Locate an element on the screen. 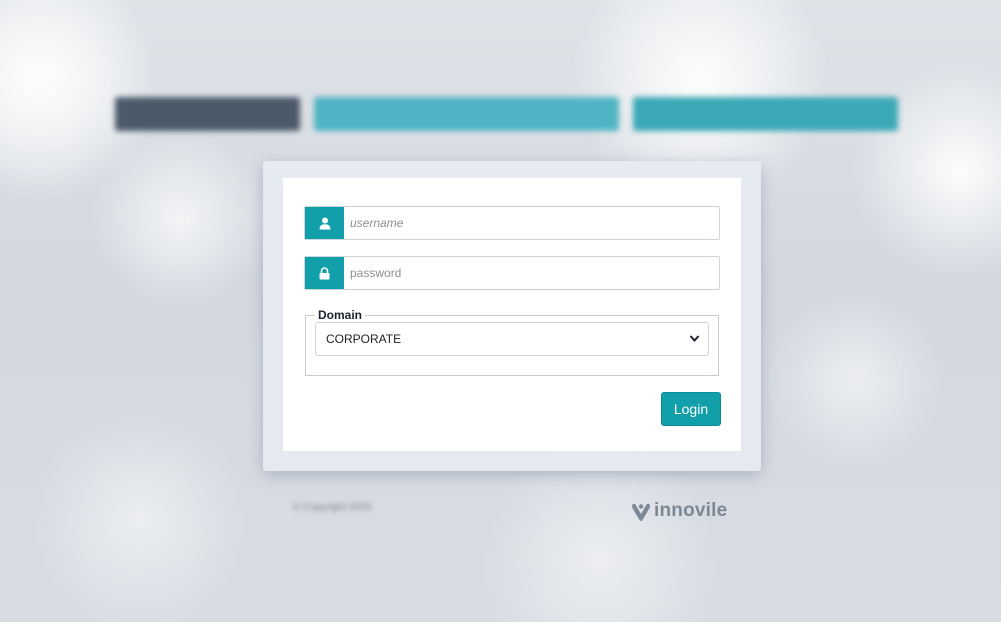  domain-select: CORPORATE is located at coordinates (512, 339).